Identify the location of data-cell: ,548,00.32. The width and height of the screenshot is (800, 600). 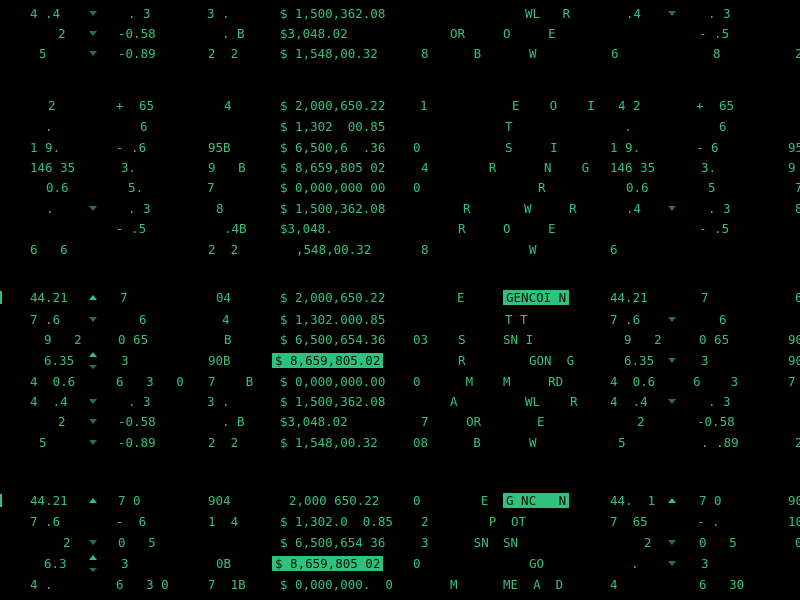
(334, 249).